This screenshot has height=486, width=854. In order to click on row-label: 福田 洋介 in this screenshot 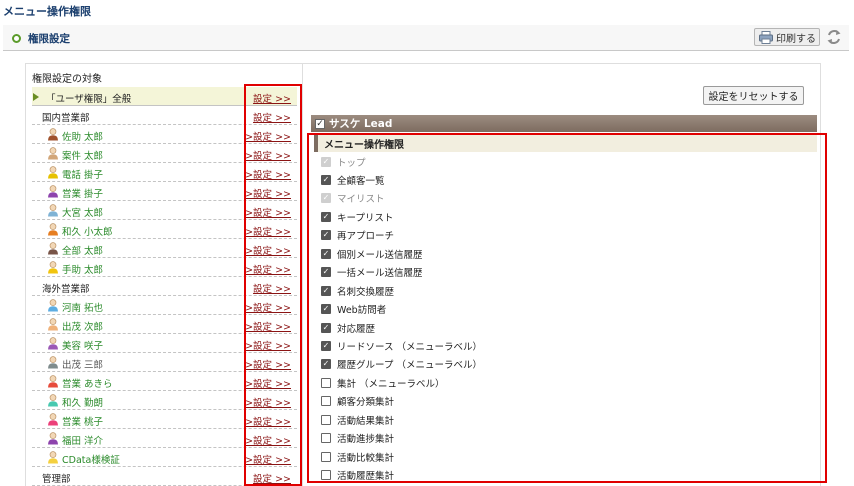, I will do `click(82, 440)`.